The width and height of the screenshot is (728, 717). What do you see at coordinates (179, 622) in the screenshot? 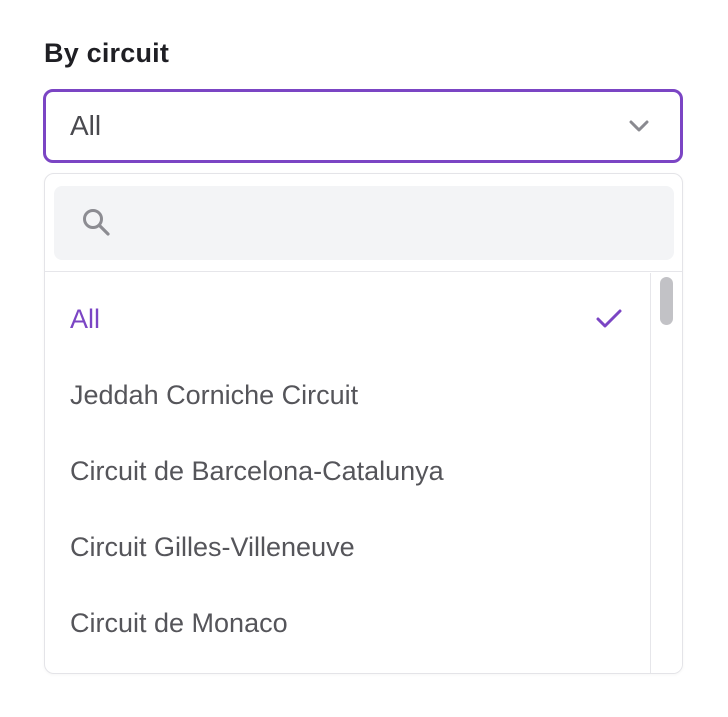
I see `option-label: Circuit de Monaco` at bounding box center [179, 622].